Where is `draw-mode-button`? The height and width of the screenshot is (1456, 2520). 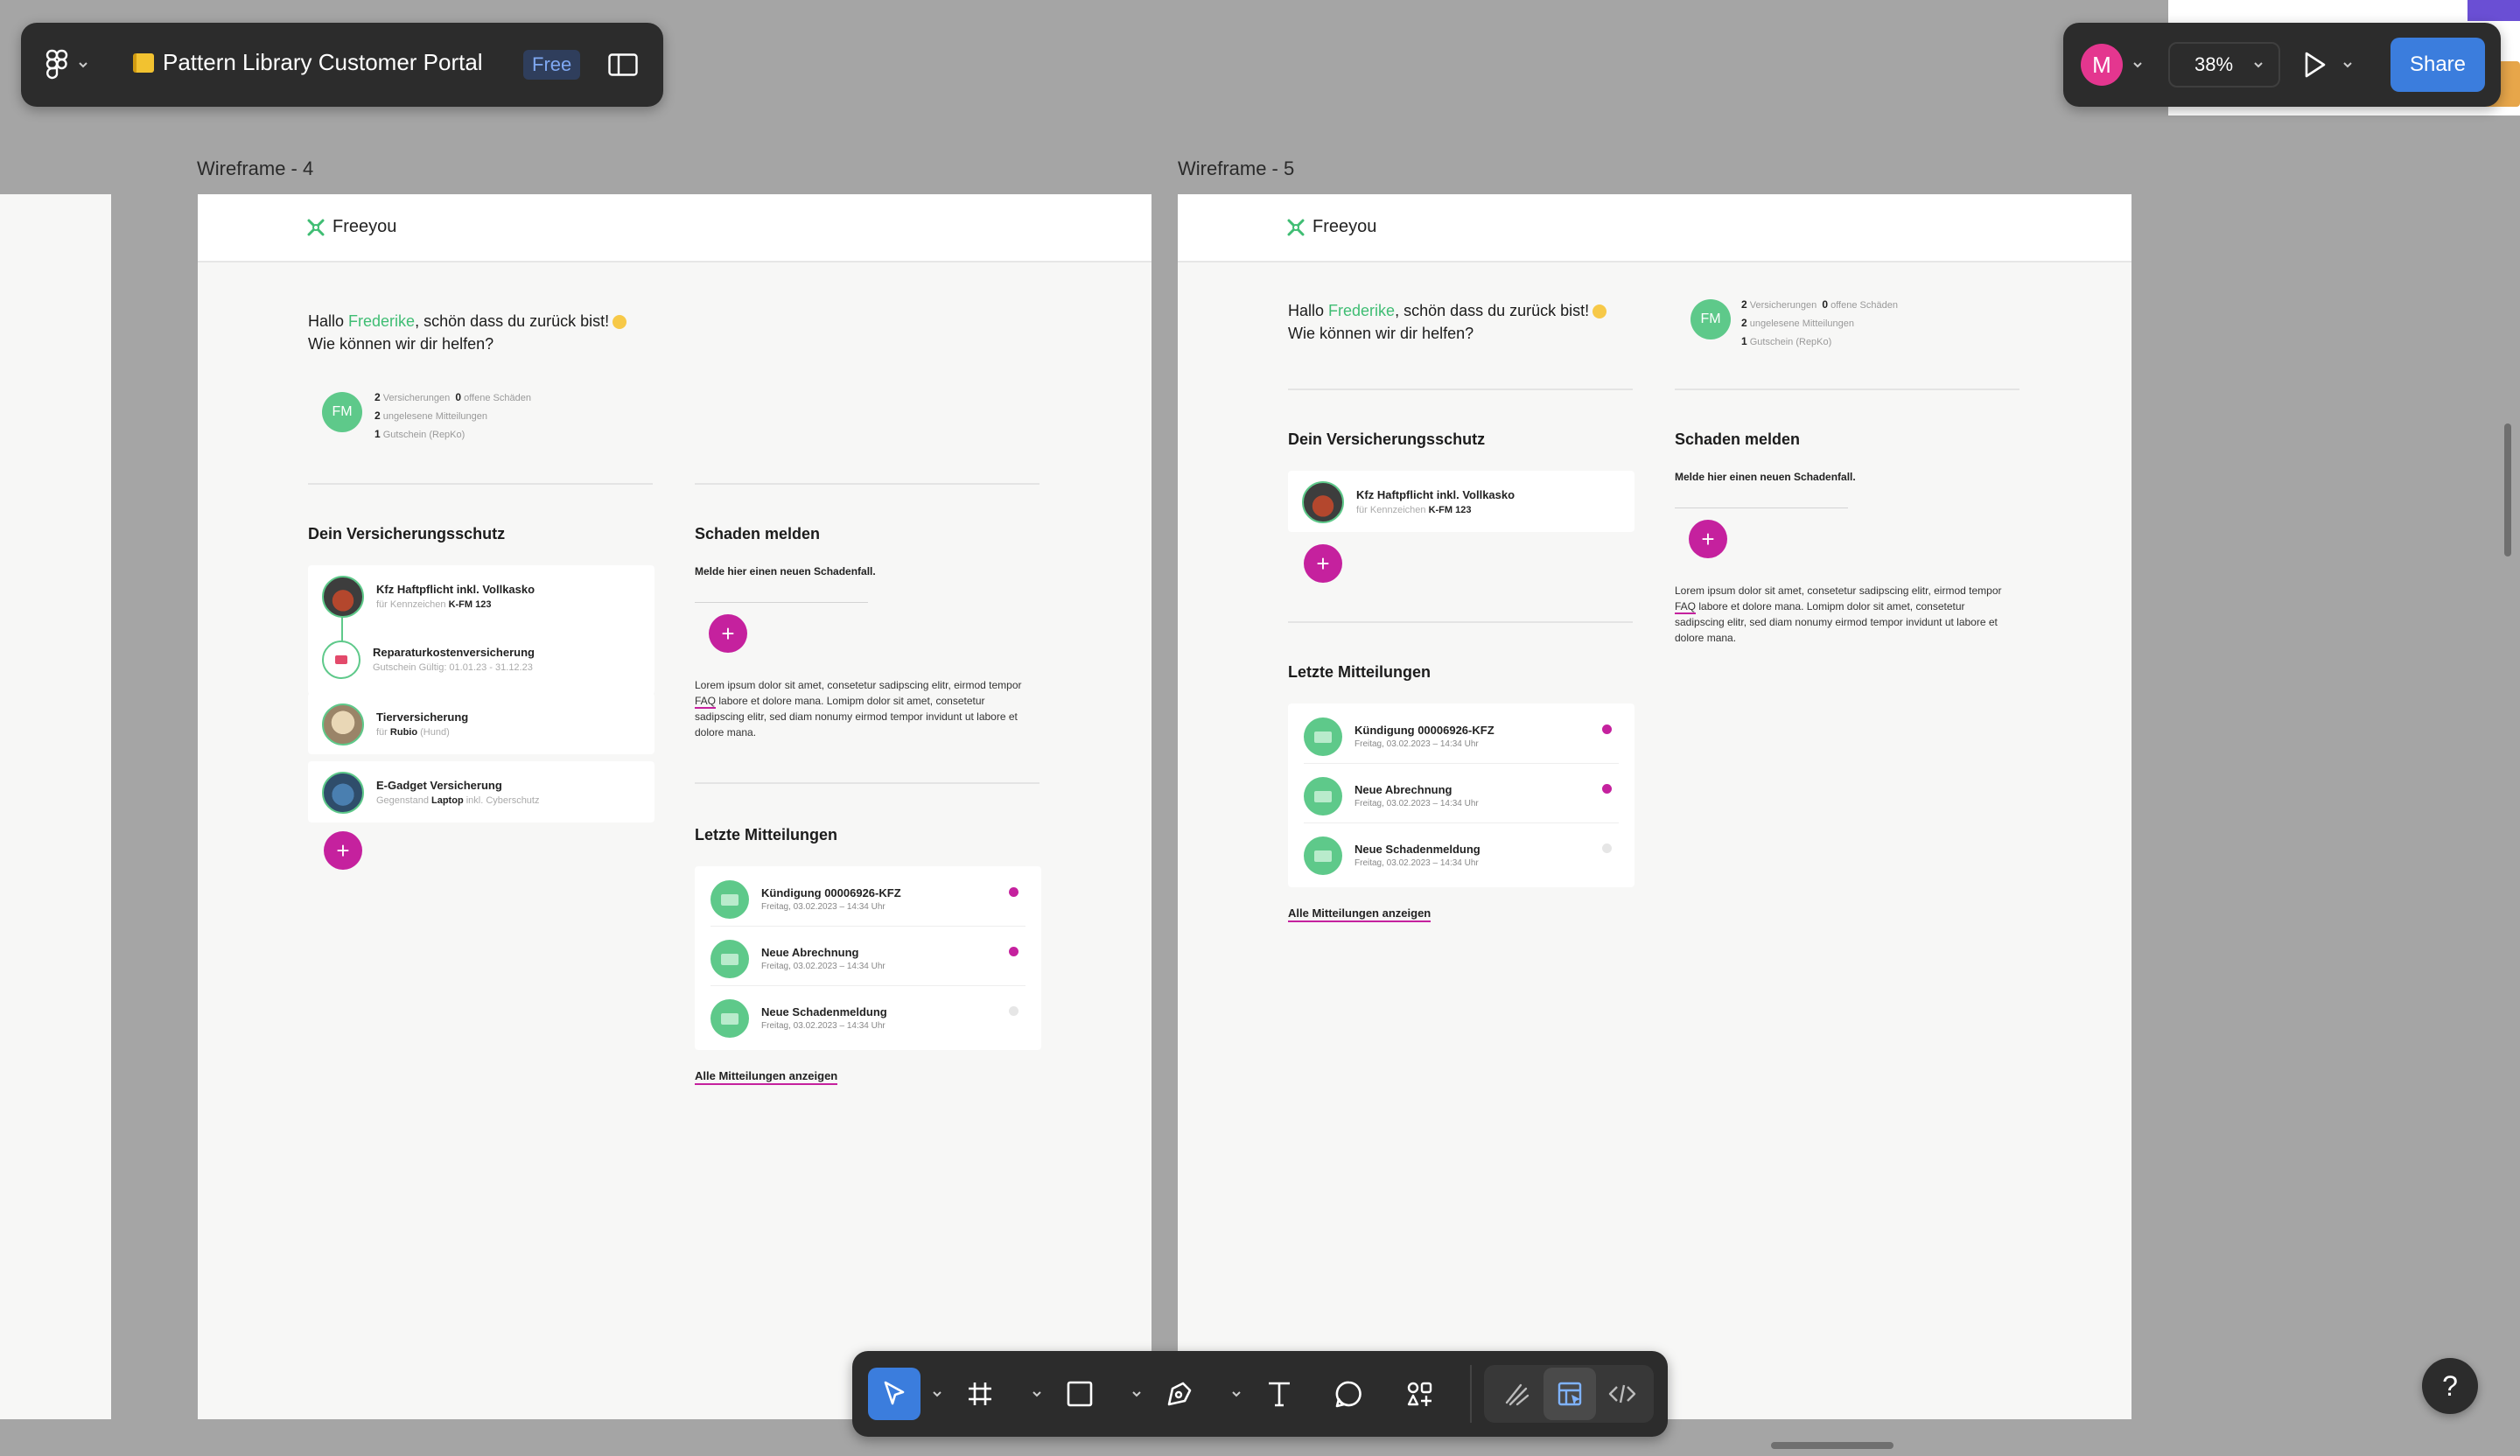
draw-mode-button is located at coordinates (1517, 1394).